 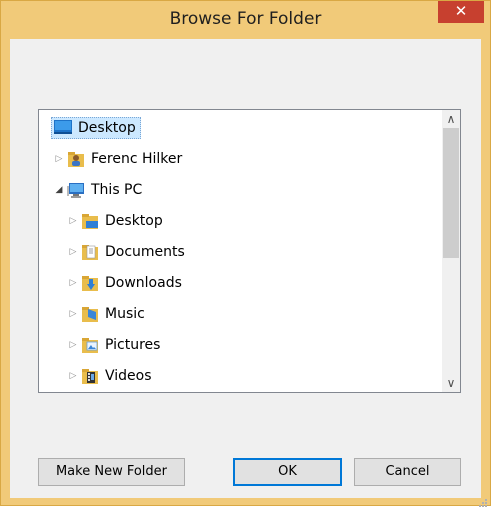 What do you see at coordinates (133, 345) in the screenshot?
I see `tree-item-label: Pictures` at bounding box center [133, 345].